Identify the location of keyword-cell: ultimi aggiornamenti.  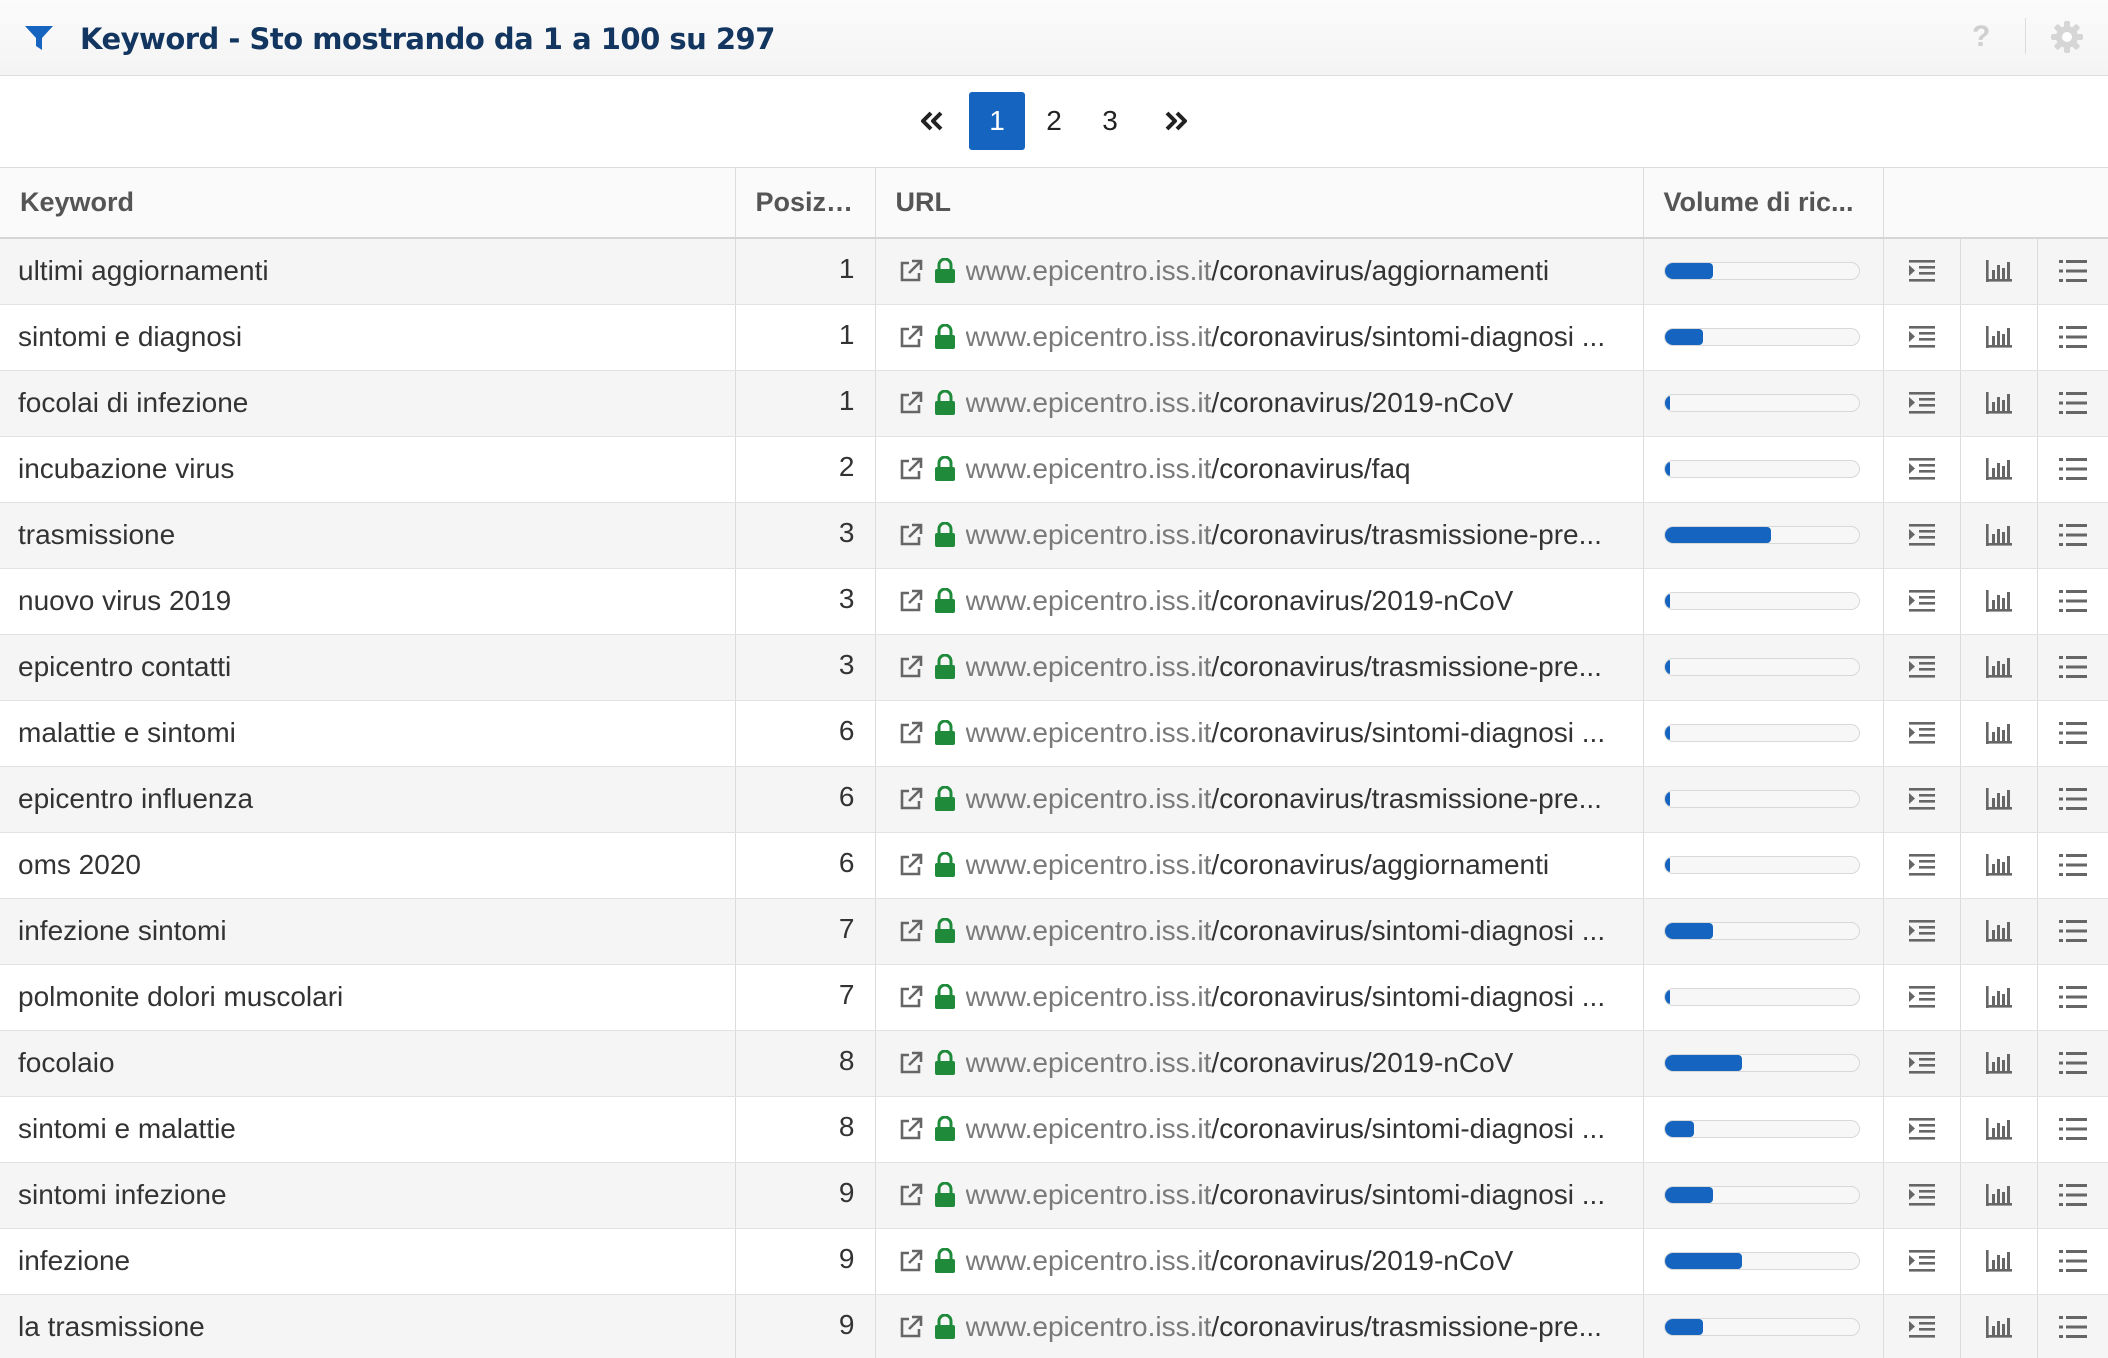
(368, 271).